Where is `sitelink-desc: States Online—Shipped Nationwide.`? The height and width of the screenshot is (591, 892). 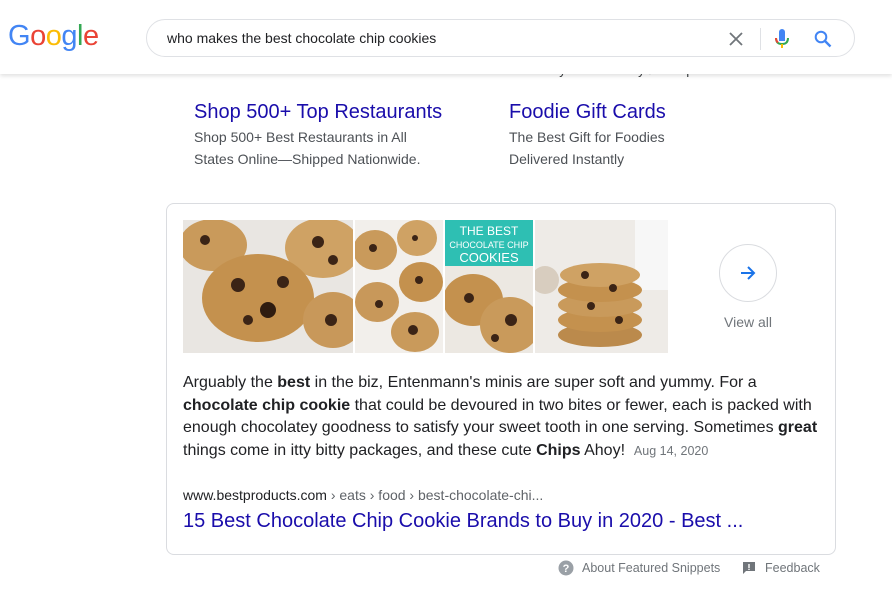
sitelink-desc: States Online—Shipped Nationwide. is located at coordinates (307, 159).